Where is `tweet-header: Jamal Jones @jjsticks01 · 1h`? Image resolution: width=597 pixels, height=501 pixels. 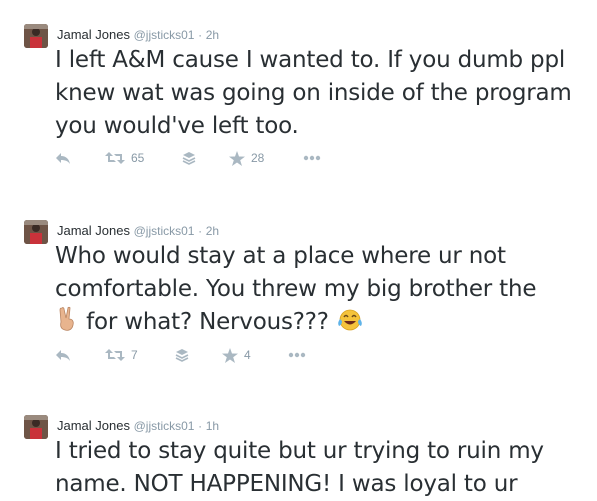 tweet-header: Jamal Jones @jjsticks01 · 1h is located at coordinates (138, 426).